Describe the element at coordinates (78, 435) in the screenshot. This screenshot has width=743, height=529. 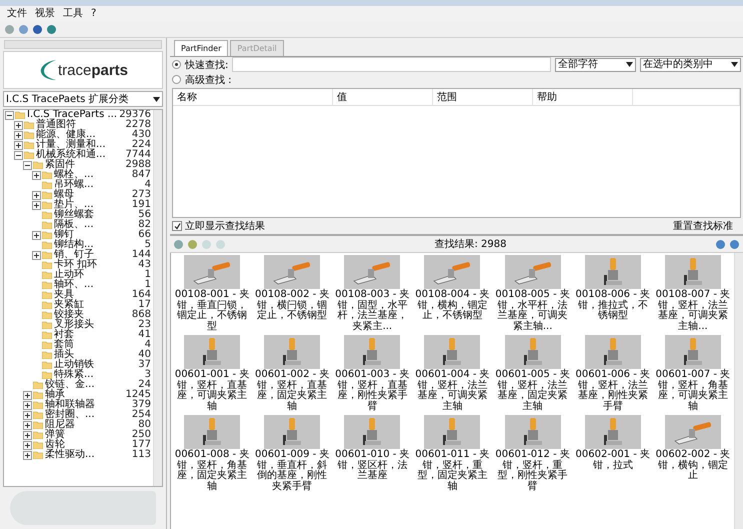
I see `tree-item: 弹簧 250` at that location.